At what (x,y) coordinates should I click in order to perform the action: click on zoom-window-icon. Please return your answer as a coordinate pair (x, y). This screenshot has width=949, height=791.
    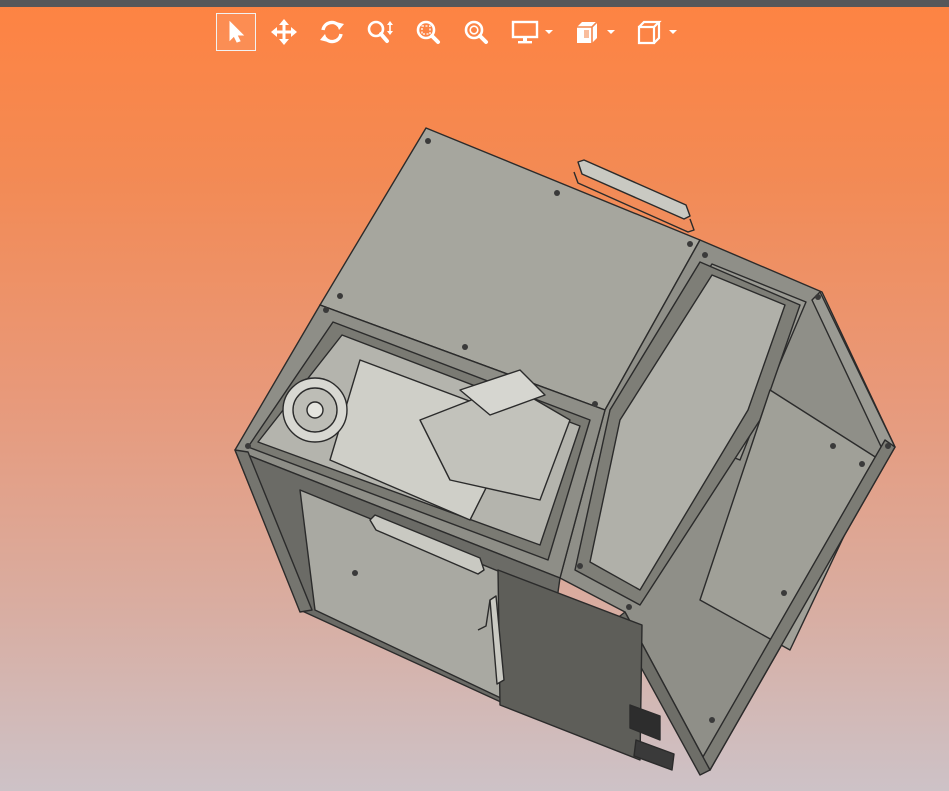
    Looking at the image, I should click on (428, 32).